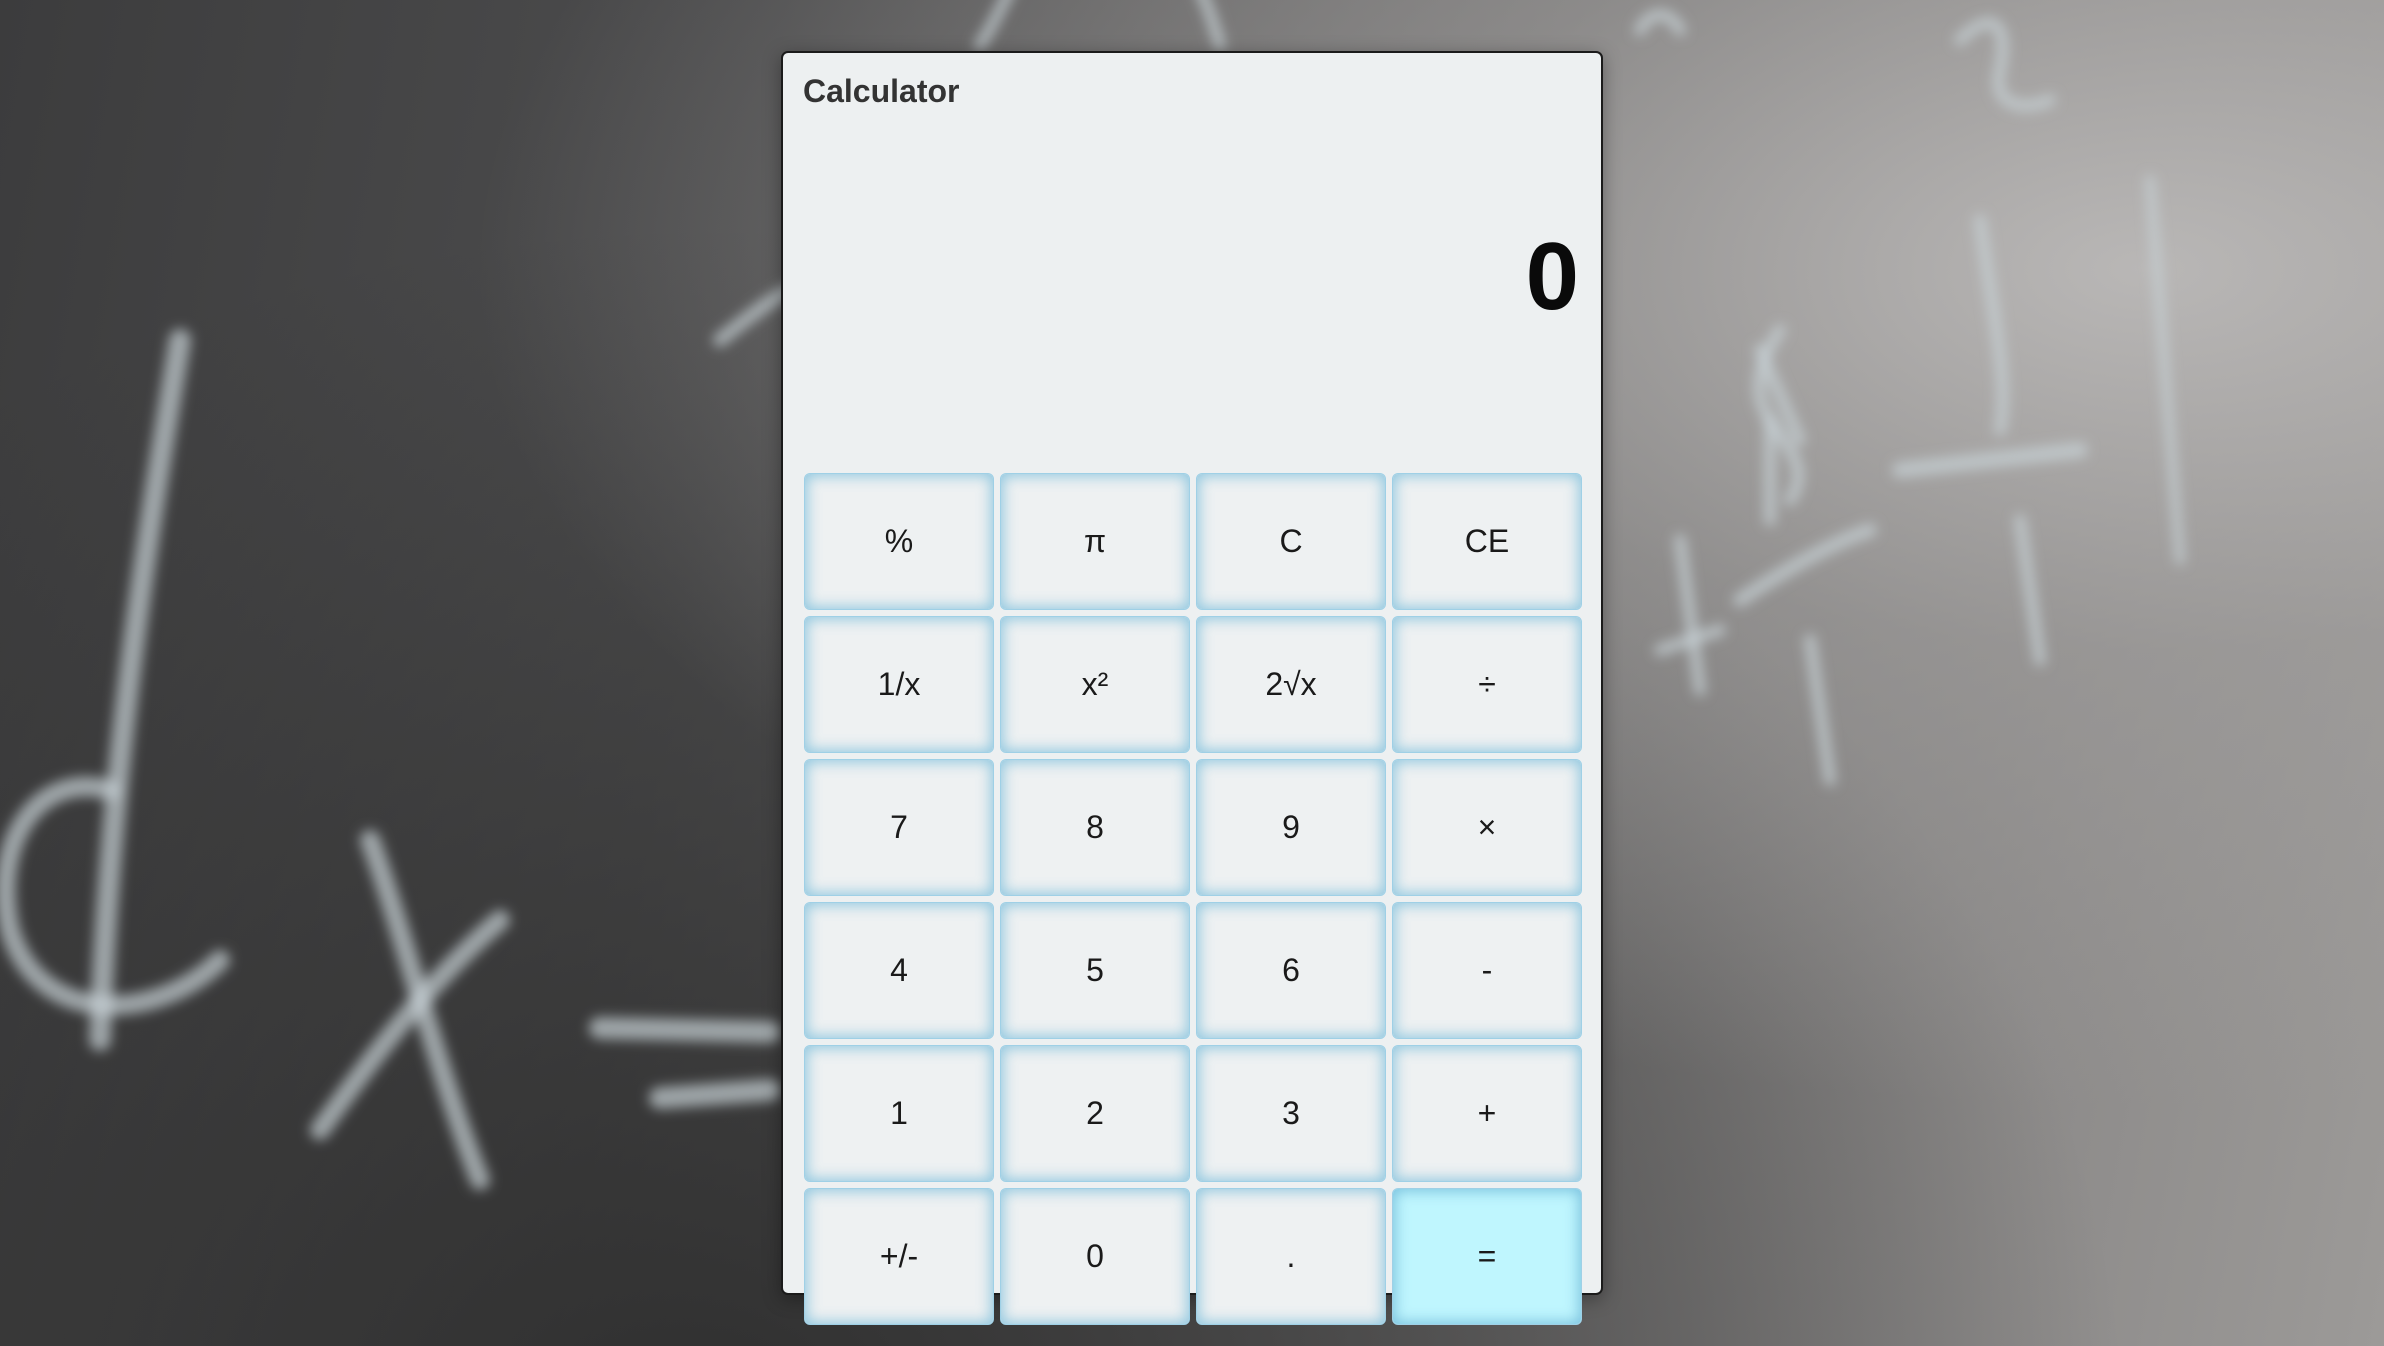 This screenshot has height=1346, width=2384. I want to click on add-button: +, so click(1487, 1113).